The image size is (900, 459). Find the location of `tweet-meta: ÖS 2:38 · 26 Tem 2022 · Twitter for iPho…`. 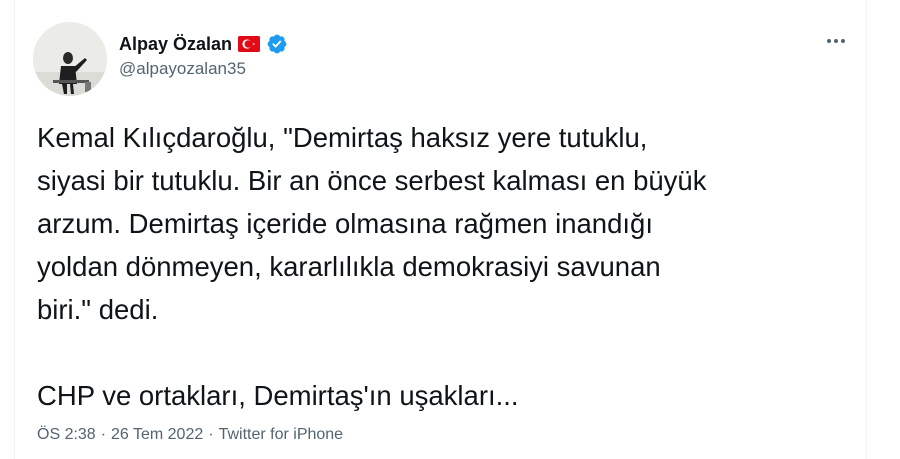

tweet-meta: ÖS 2:38 · 26 Tem 2022 · Twitter for iPho… is located at coordinates (190, 435).